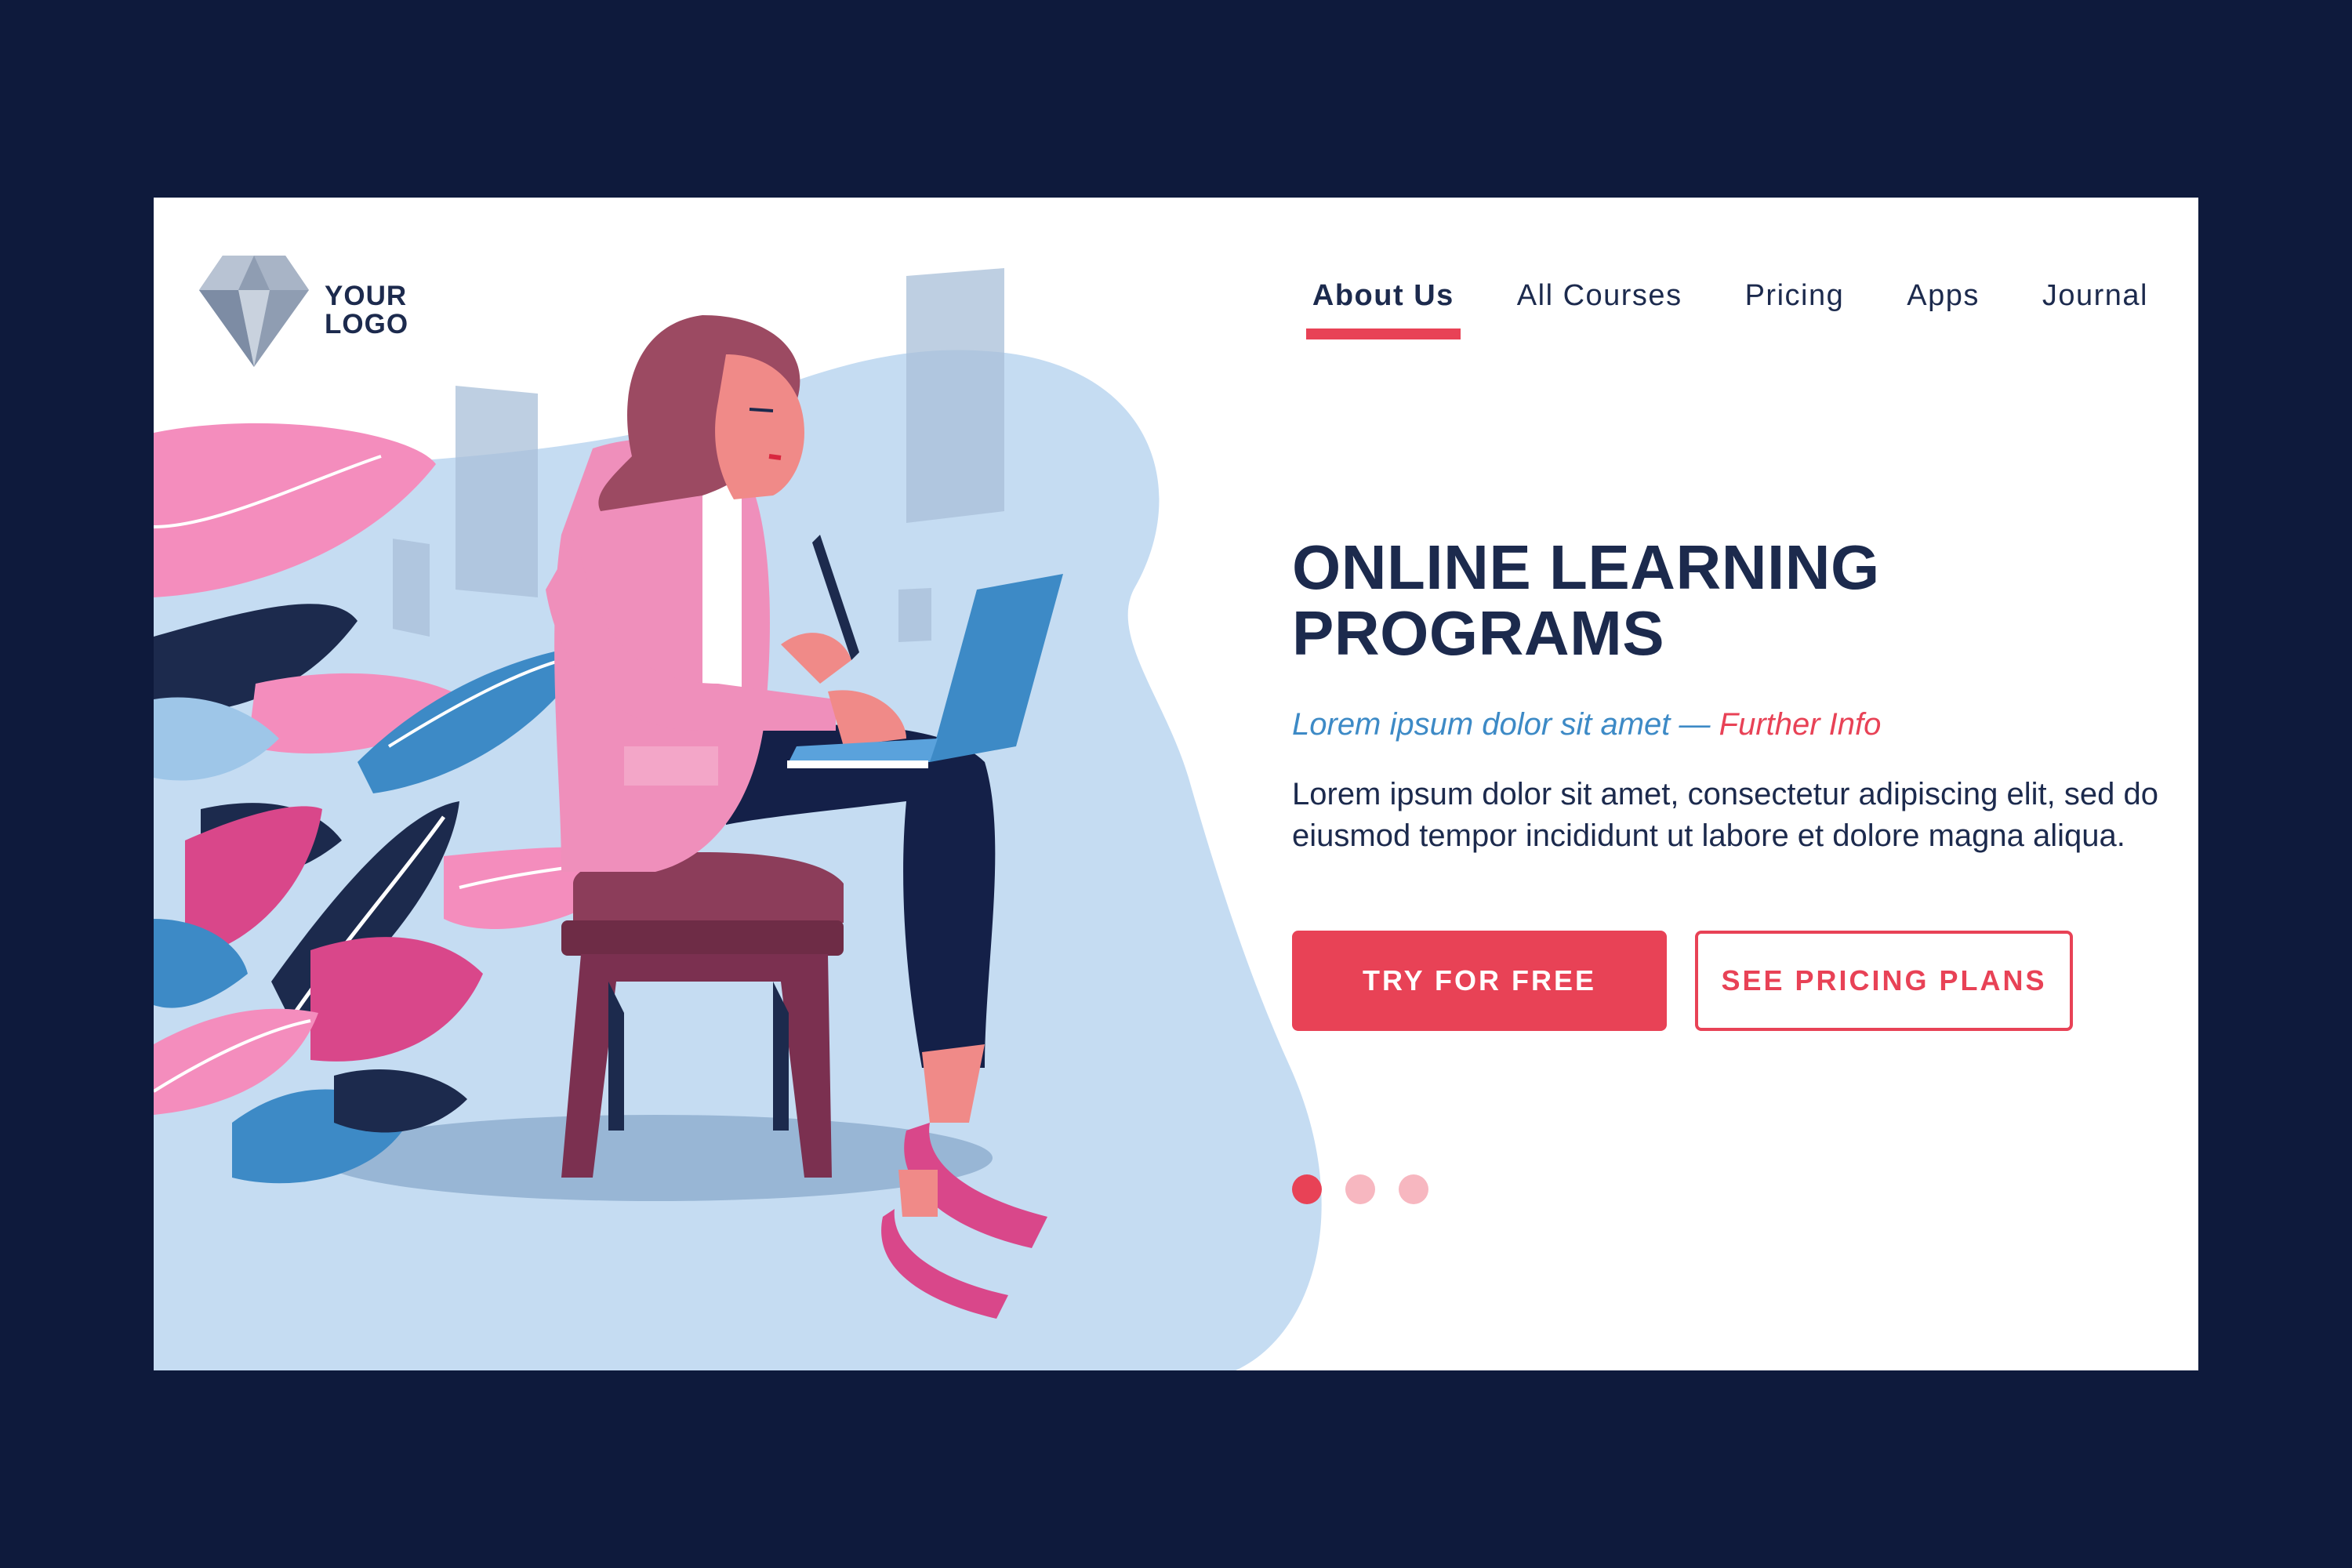  What do you see at coordinates (367, 324) in the screenshot?
I see `logo-line-2: LOGO` at bounding box center [367, 324].